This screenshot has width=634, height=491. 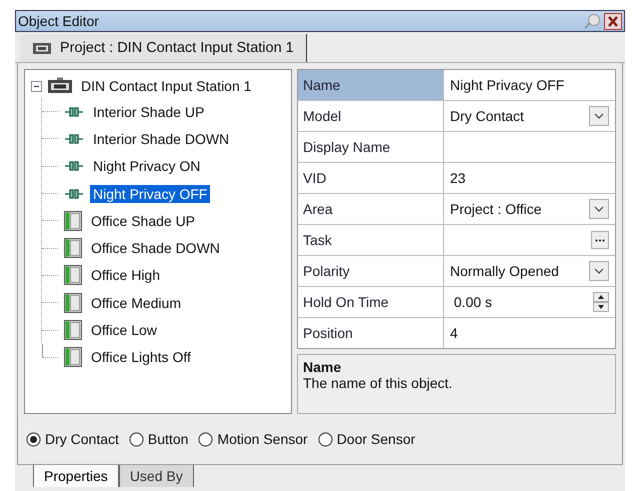 What do you see at coordinates (161, 139) in the screenshot?
I see `tree-item: Interior Shade DOWN` at bounding box center [161, 139].